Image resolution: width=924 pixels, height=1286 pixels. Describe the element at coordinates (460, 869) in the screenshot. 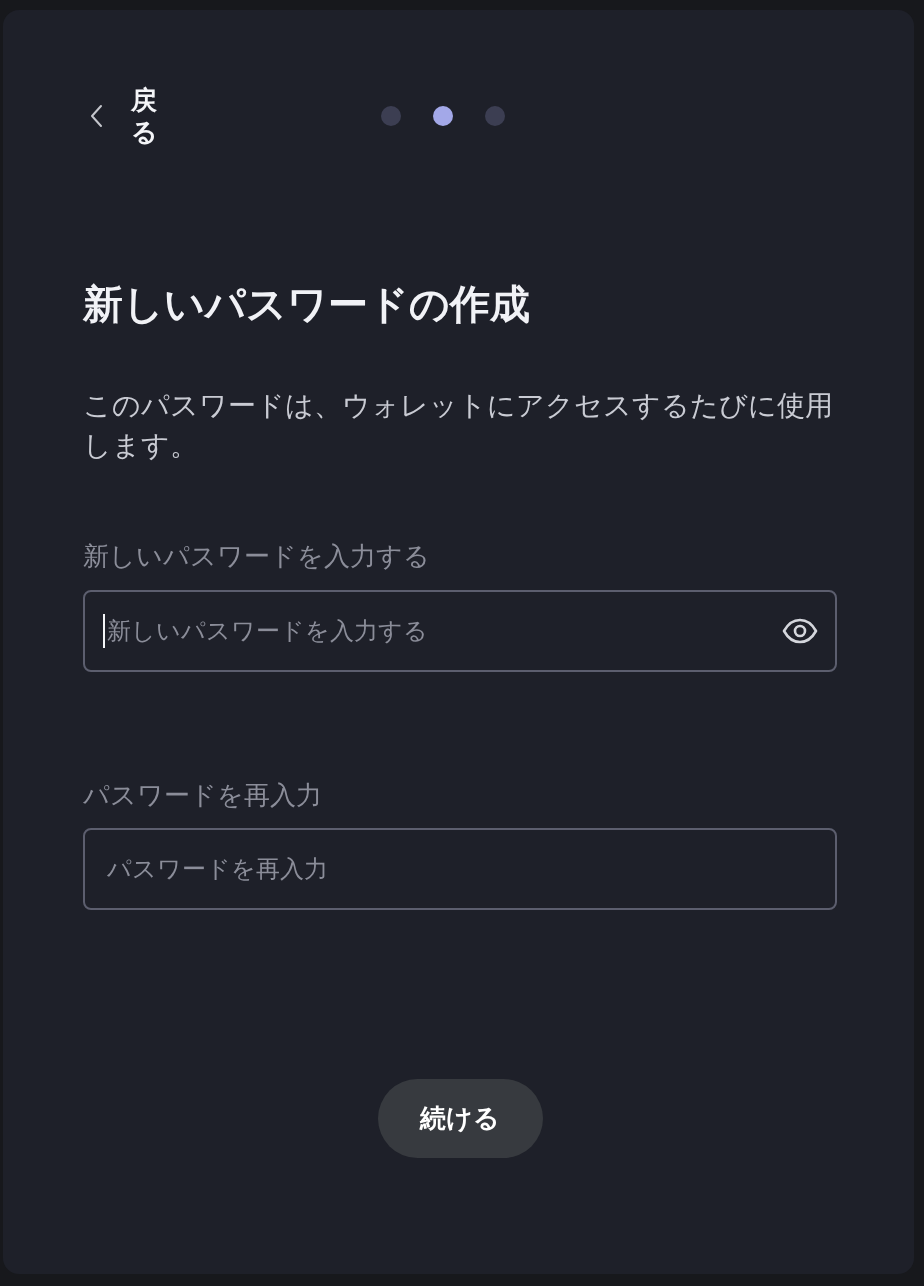

I see `password-field: パスワードを再入力` at that location.